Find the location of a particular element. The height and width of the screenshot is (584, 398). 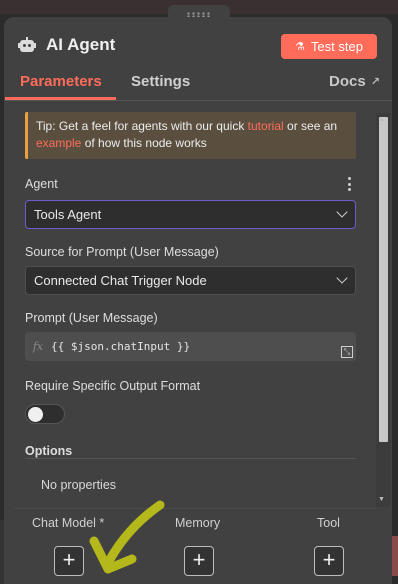

node-title: AI Agent is located at coordinates (80, 45).